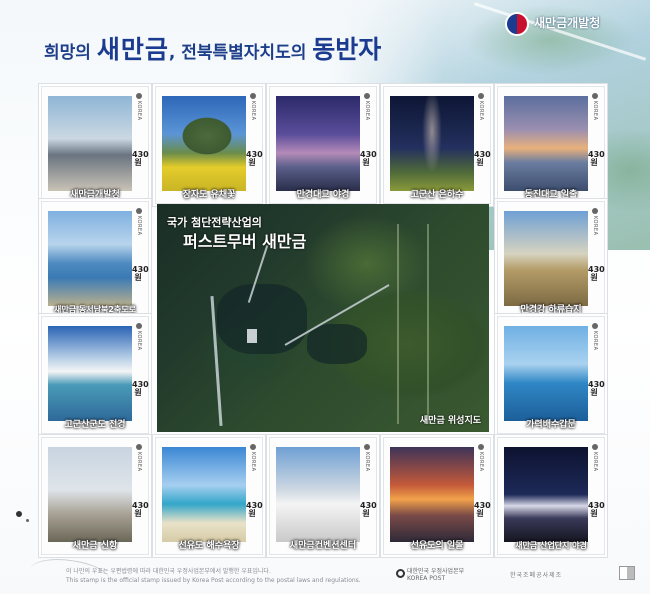 The image size is (650, 594). What do you see at coordinates (95, 309) in the screenshot?
I see `stamp-caption: 새만금 동서남북2축도로` at bounding box center [95, 309].